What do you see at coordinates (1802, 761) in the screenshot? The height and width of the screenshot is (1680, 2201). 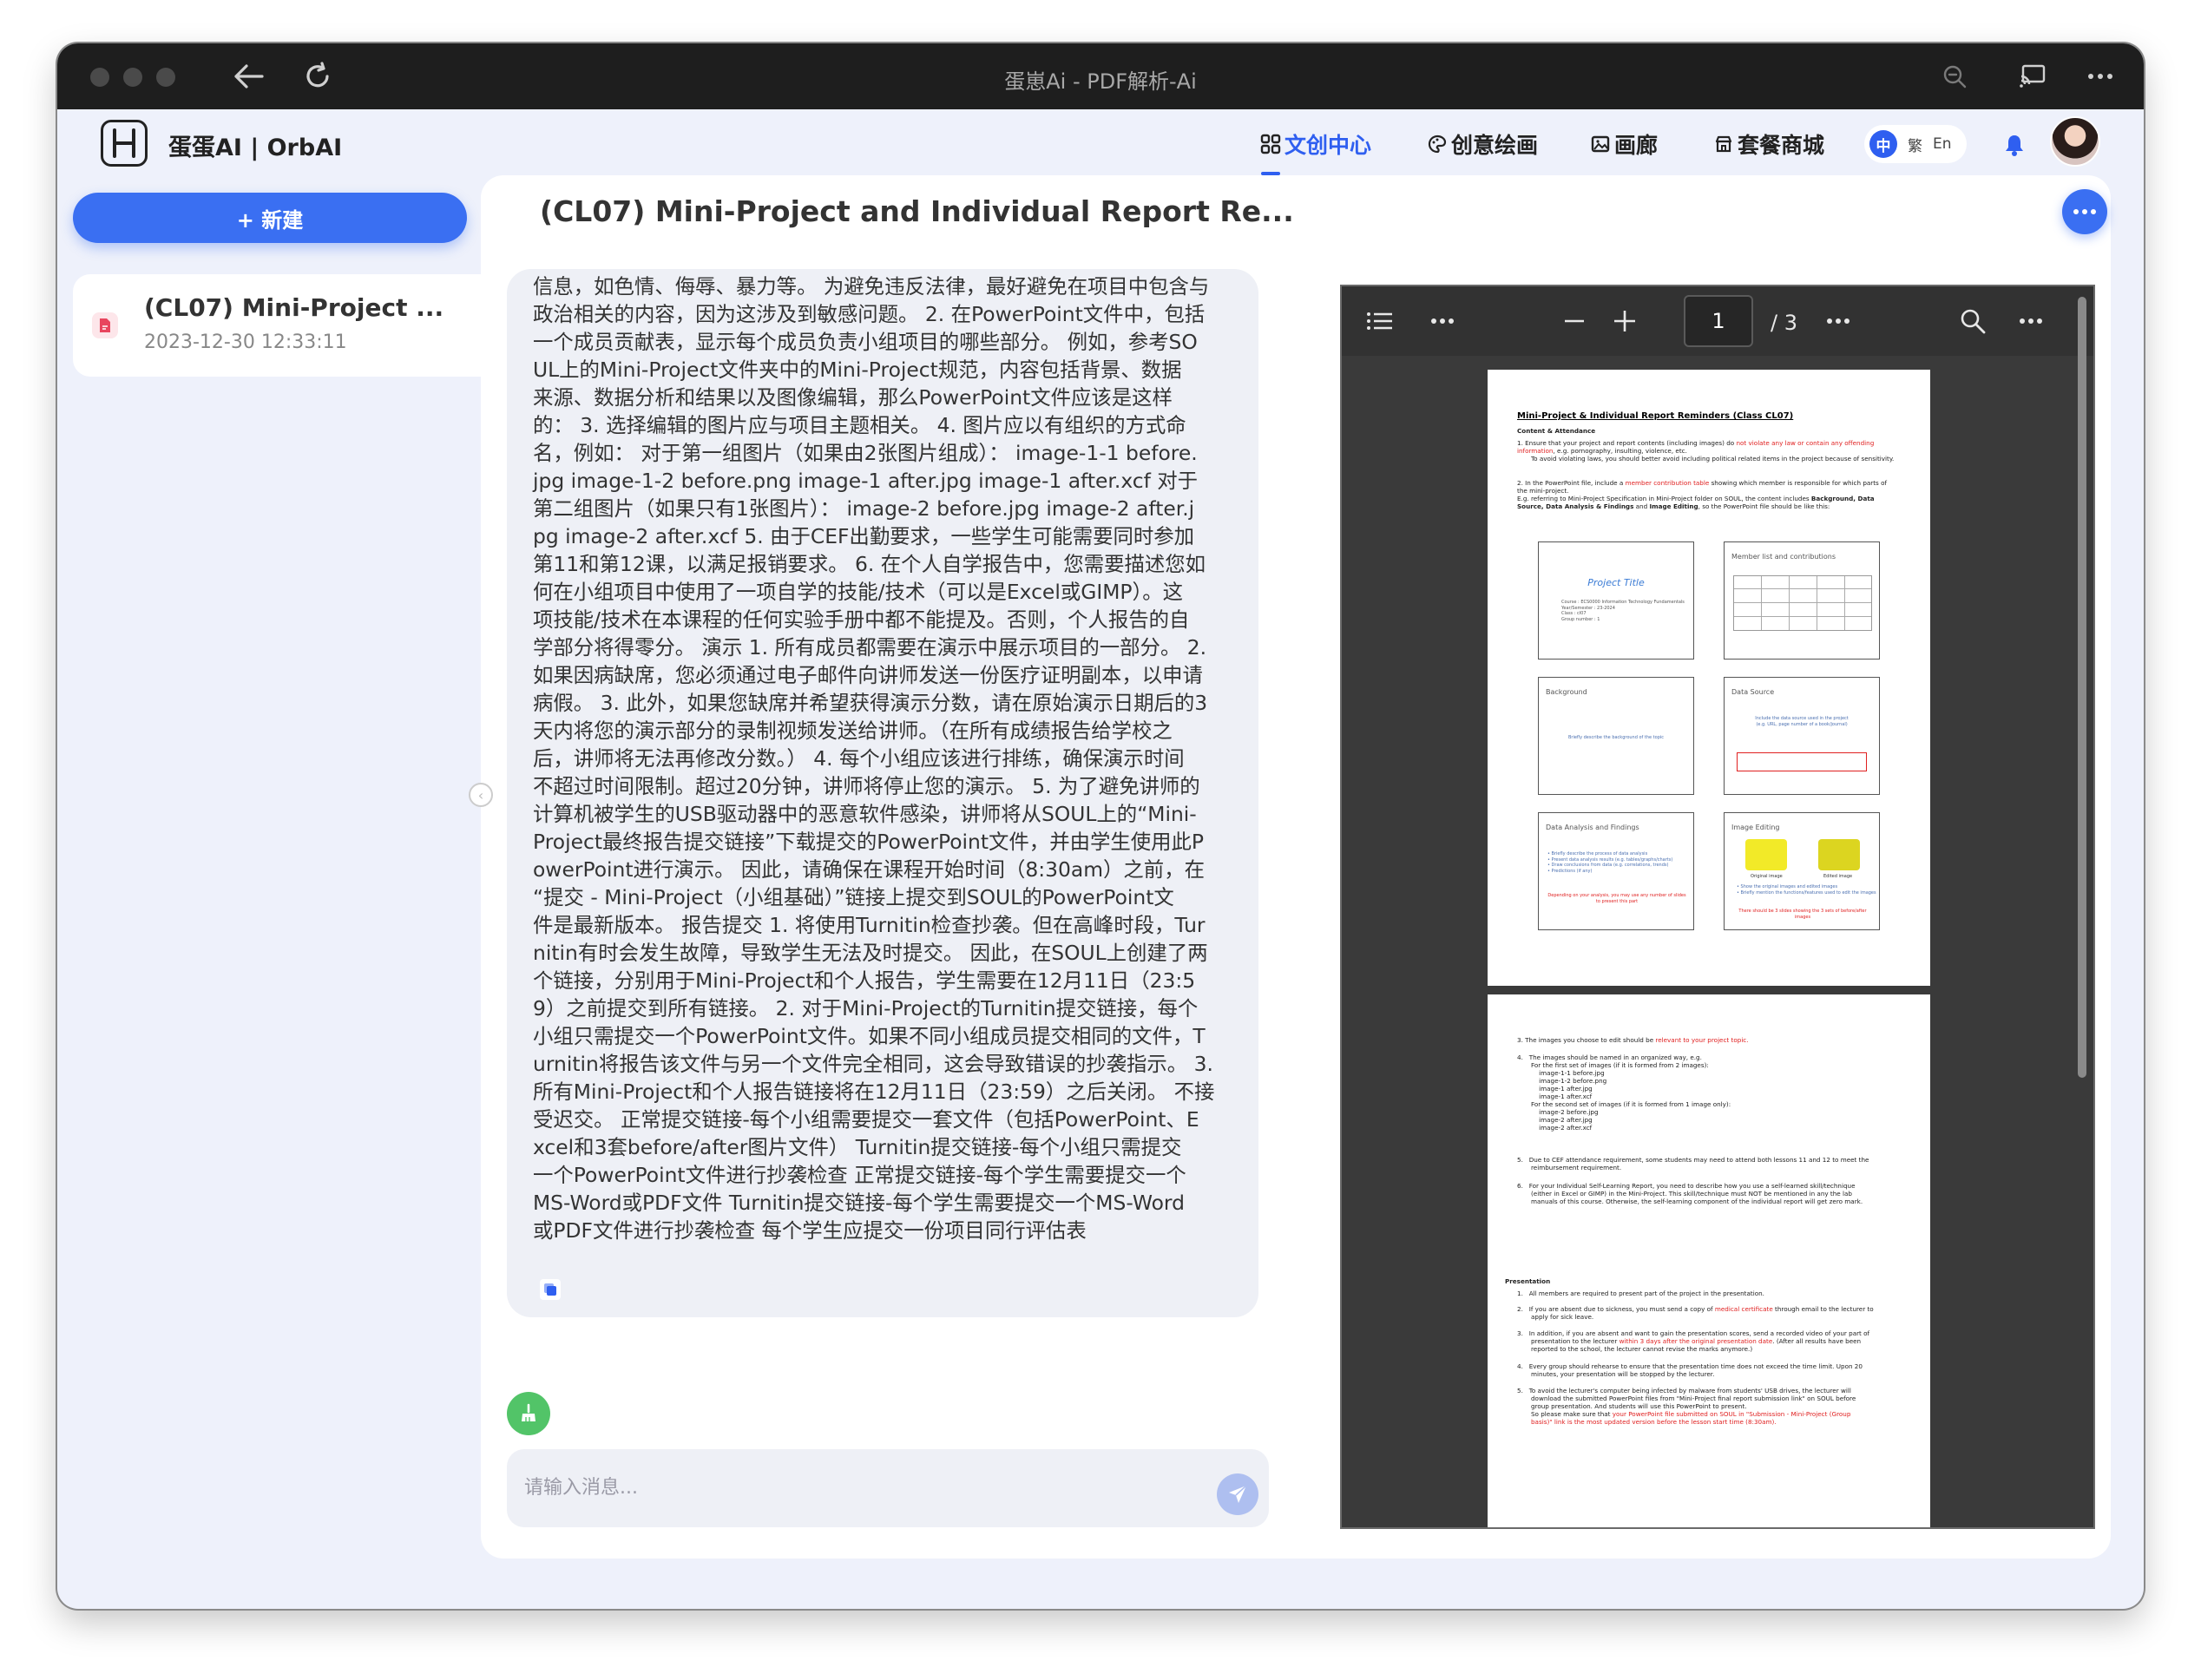 I see `highlight-box` at bounding box center [1802, 761].